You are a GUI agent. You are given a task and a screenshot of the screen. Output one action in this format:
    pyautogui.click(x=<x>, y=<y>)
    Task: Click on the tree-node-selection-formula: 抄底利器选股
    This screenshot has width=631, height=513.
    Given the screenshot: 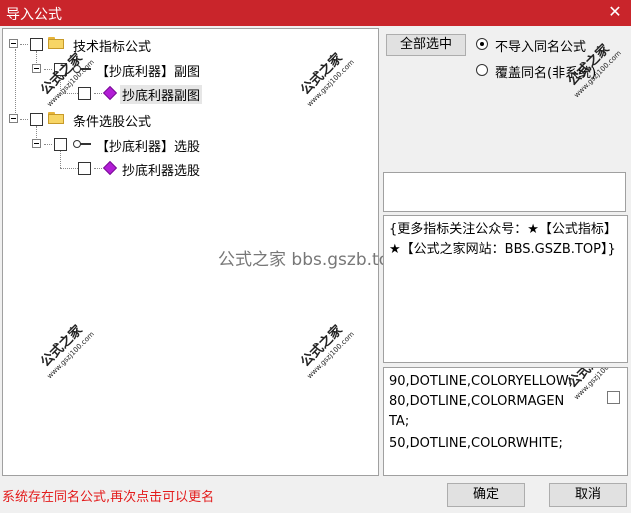 What is the action you would take?
    pyautogui.click(x=123, y=168)
    